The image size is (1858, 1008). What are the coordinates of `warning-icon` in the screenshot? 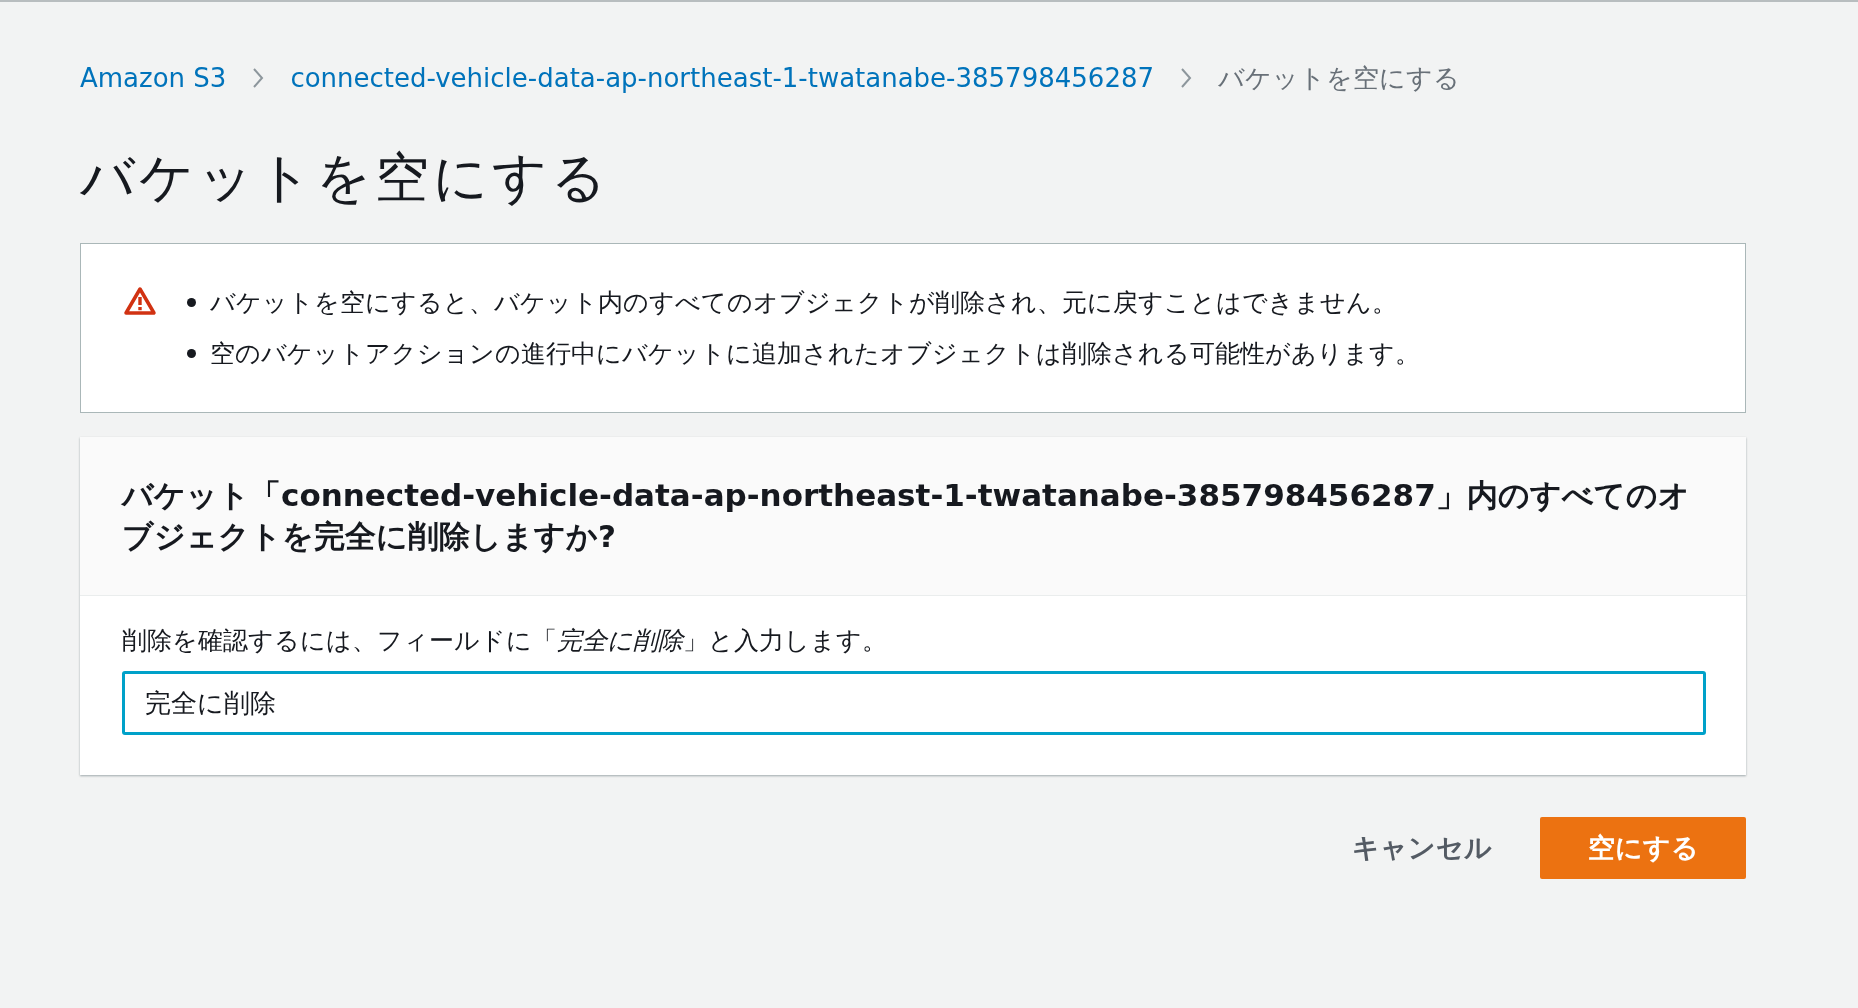 It's located at (140, 301).